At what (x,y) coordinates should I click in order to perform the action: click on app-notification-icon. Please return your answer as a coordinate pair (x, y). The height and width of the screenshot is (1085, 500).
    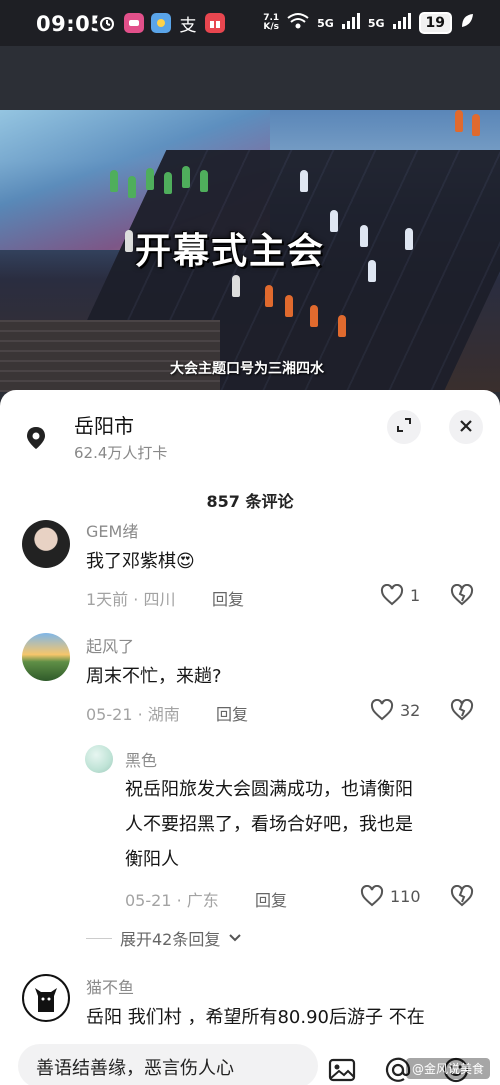
    Looking at the image, I should click on (134, 23).